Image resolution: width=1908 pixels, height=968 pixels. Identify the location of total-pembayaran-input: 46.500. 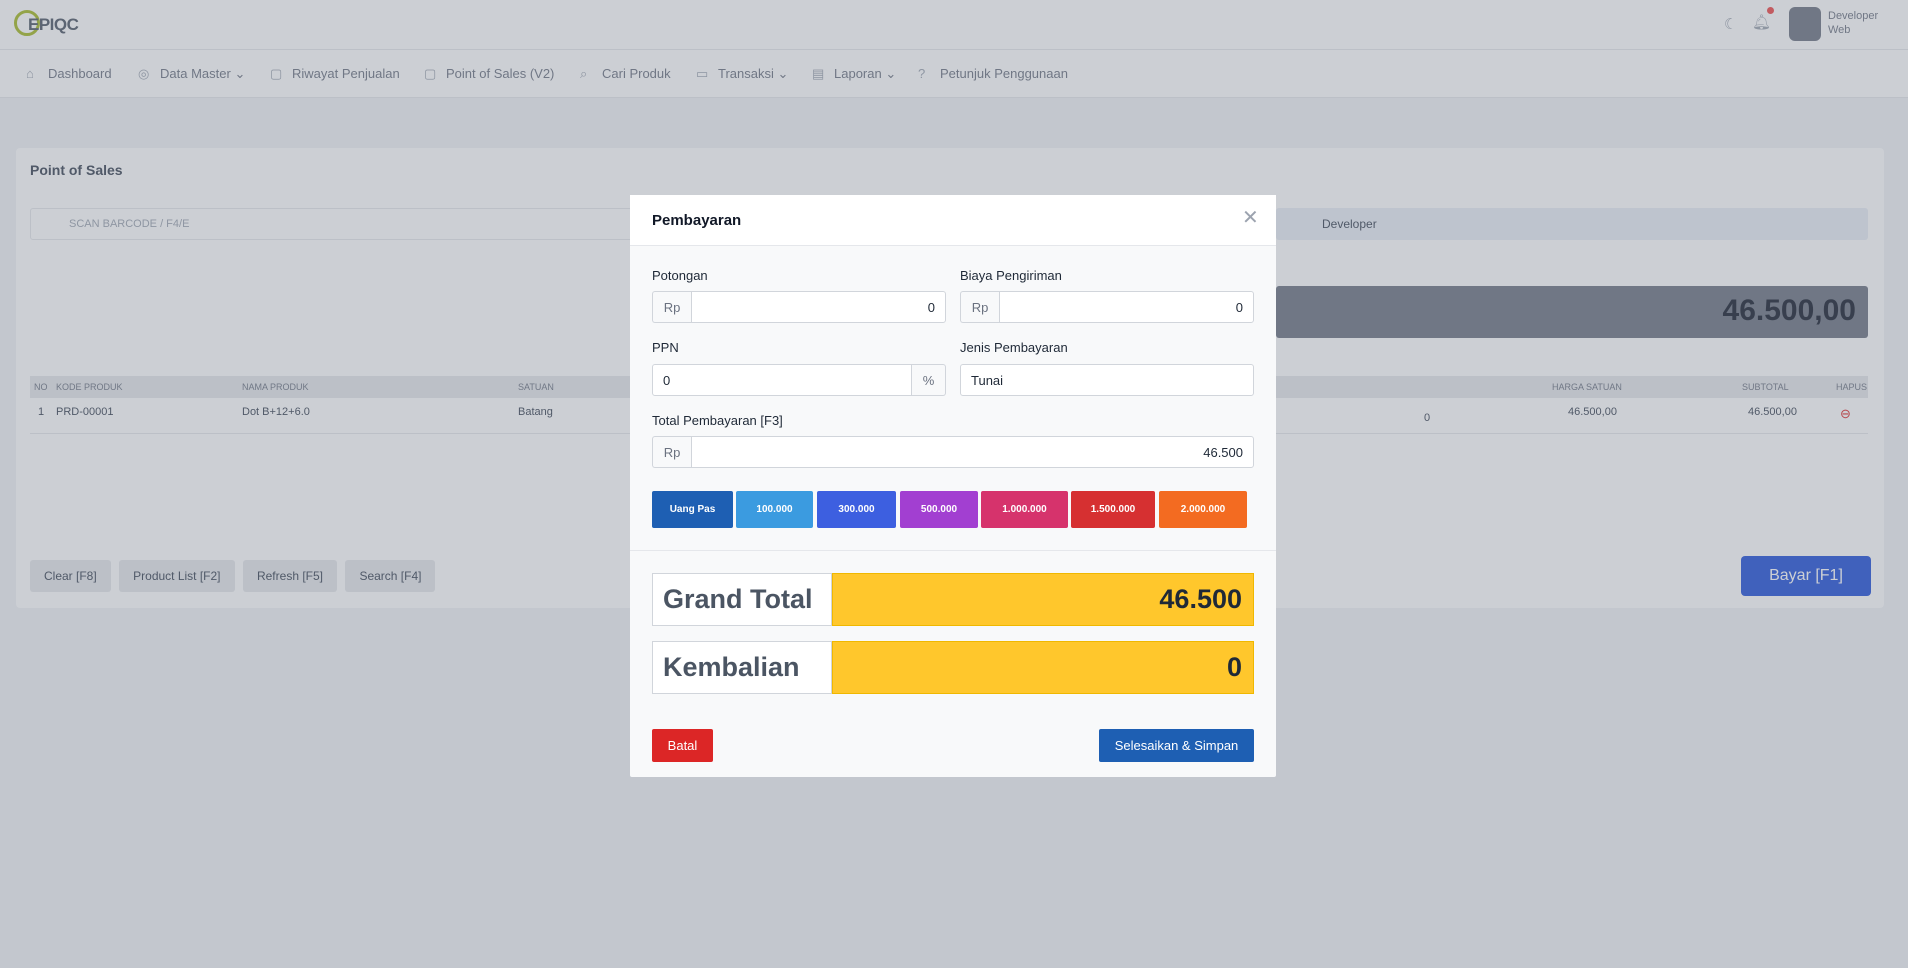
(972, 452).